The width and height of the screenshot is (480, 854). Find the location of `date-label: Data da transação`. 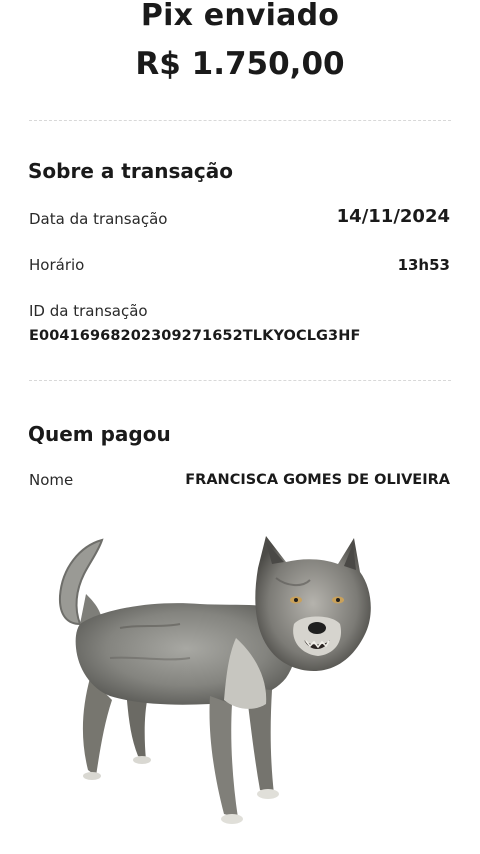

date-label: Data da transação is located at coordinates (98, 219).